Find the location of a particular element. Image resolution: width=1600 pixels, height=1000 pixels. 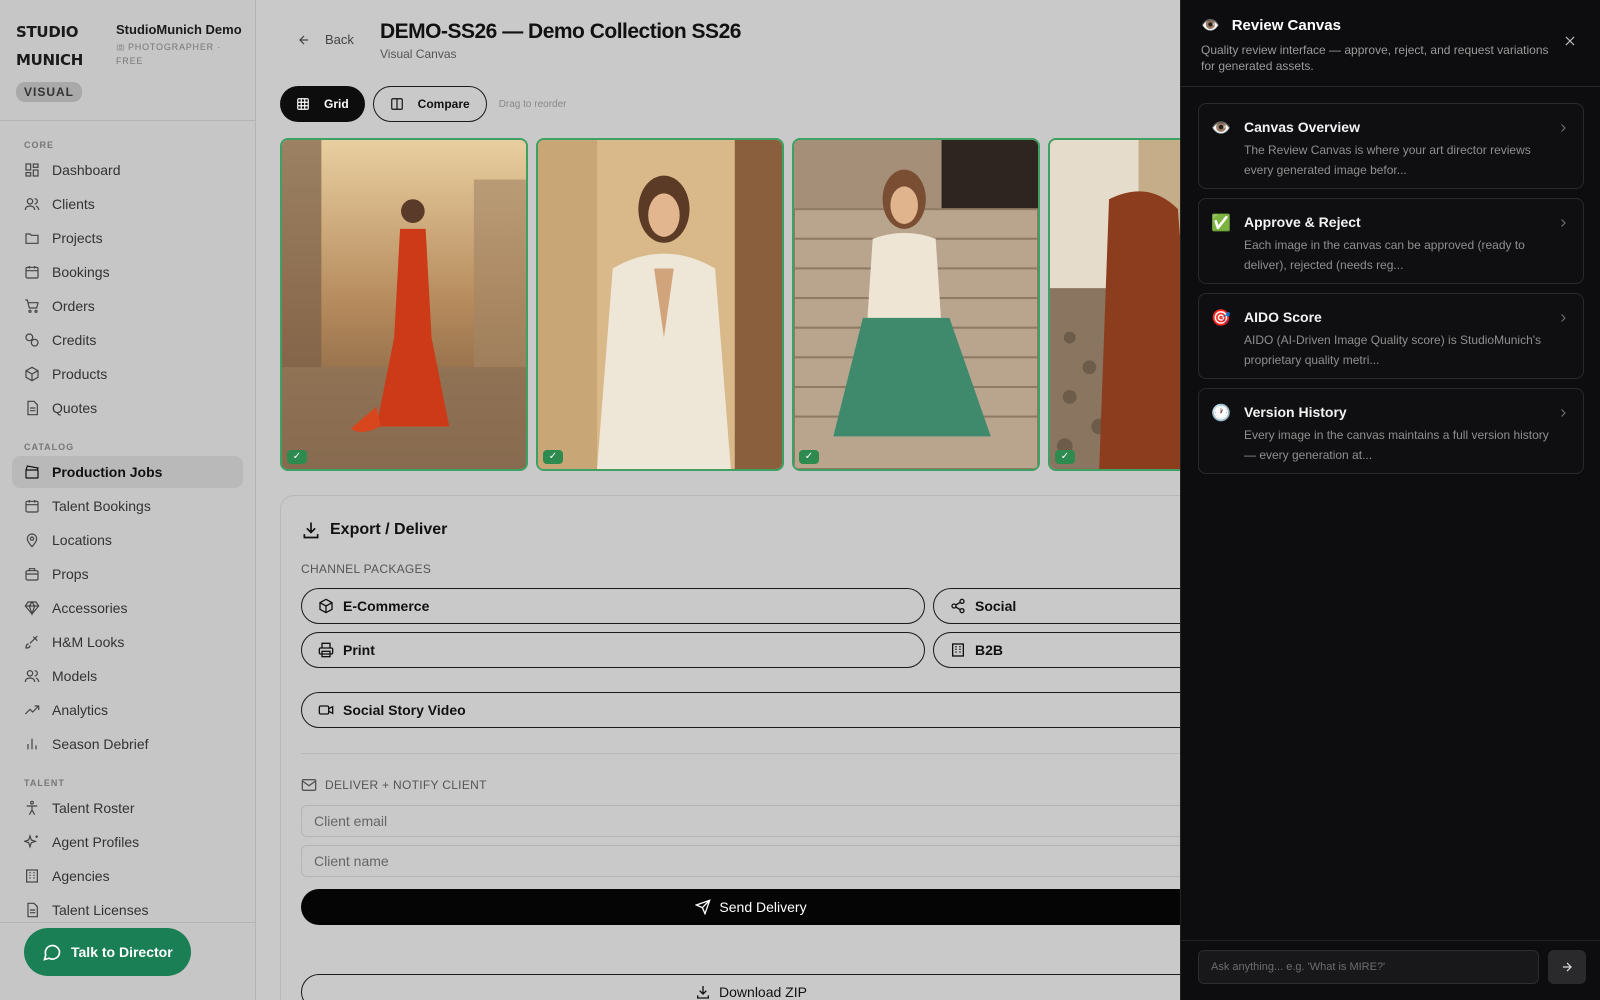

image-coat-cobblestone is located at coordinates (1115, 304).